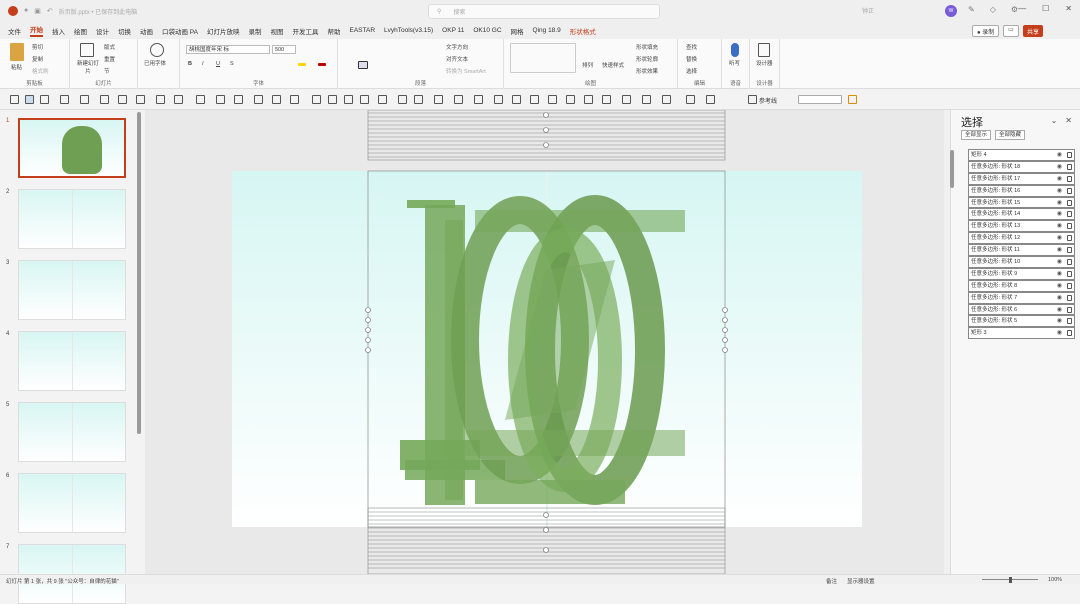 The height and width of the screenshot is (604, 1080). What do you see at coordinates (109, 47) in the screenshot?
I see `layout-button: 版式` at bounding box center [109, 47].